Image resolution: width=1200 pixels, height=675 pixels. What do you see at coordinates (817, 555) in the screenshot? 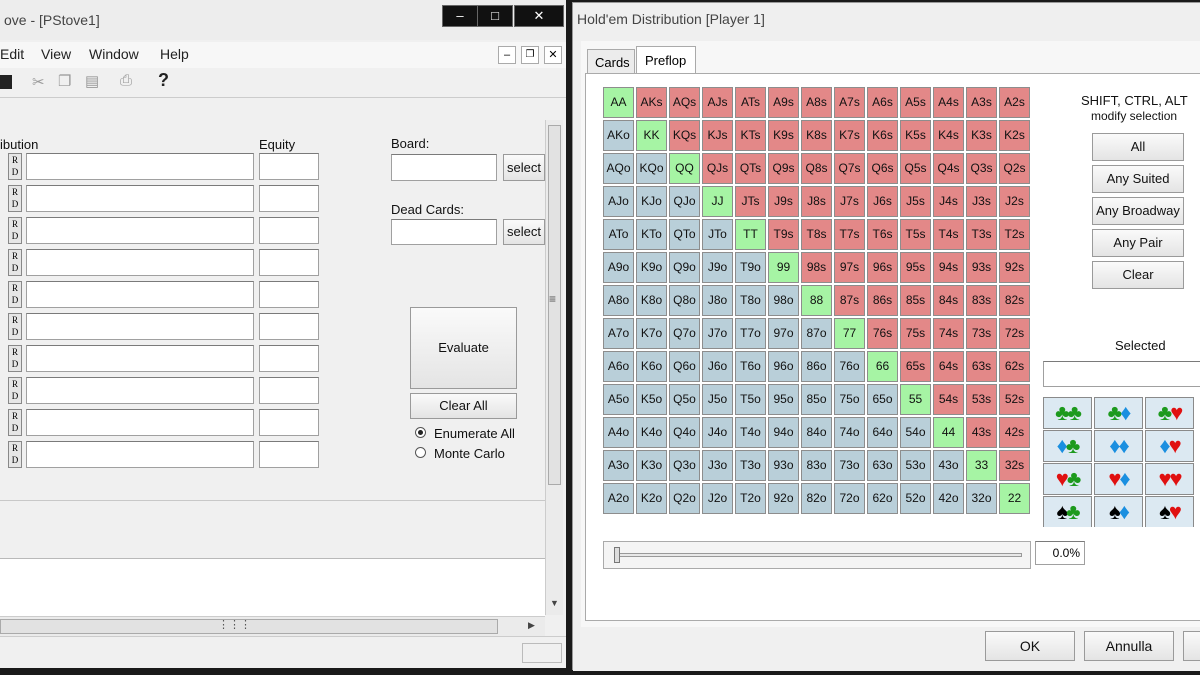
I see `percent-slider` at bounding box center [817, 555].